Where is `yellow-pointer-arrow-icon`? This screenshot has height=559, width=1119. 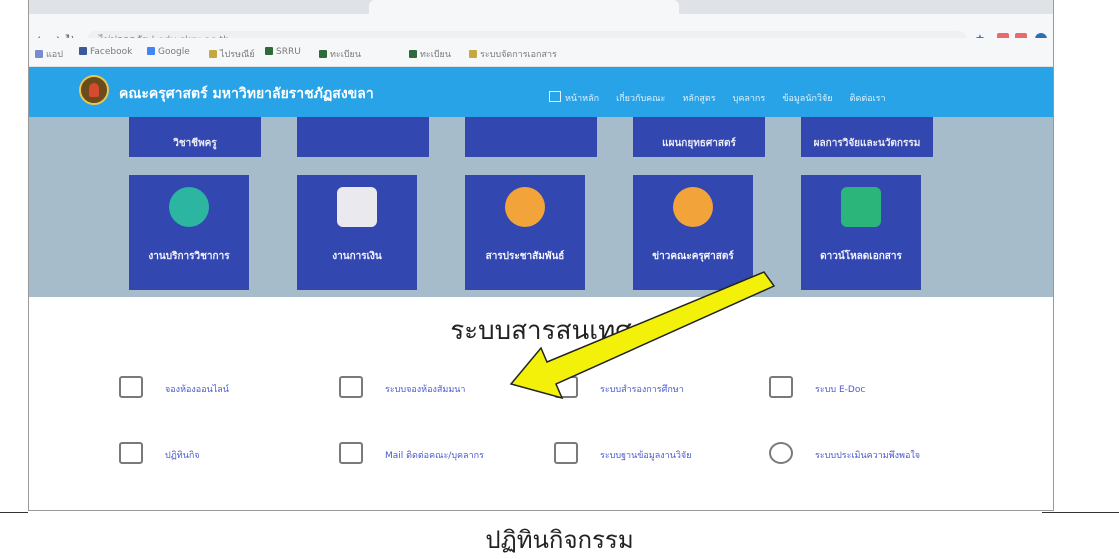
yellow-pointer-arrow-icon is located at coordinates (642, 335).